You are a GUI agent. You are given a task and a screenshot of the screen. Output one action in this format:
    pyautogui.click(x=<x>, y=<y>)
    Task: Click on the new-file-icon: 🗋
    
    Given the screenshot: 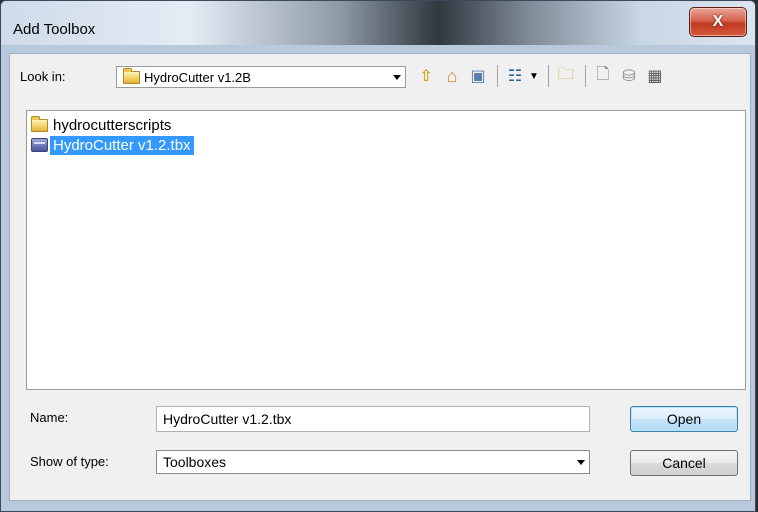 What is the action you would take?
    pyautogui.click(x=603, y=74)
    